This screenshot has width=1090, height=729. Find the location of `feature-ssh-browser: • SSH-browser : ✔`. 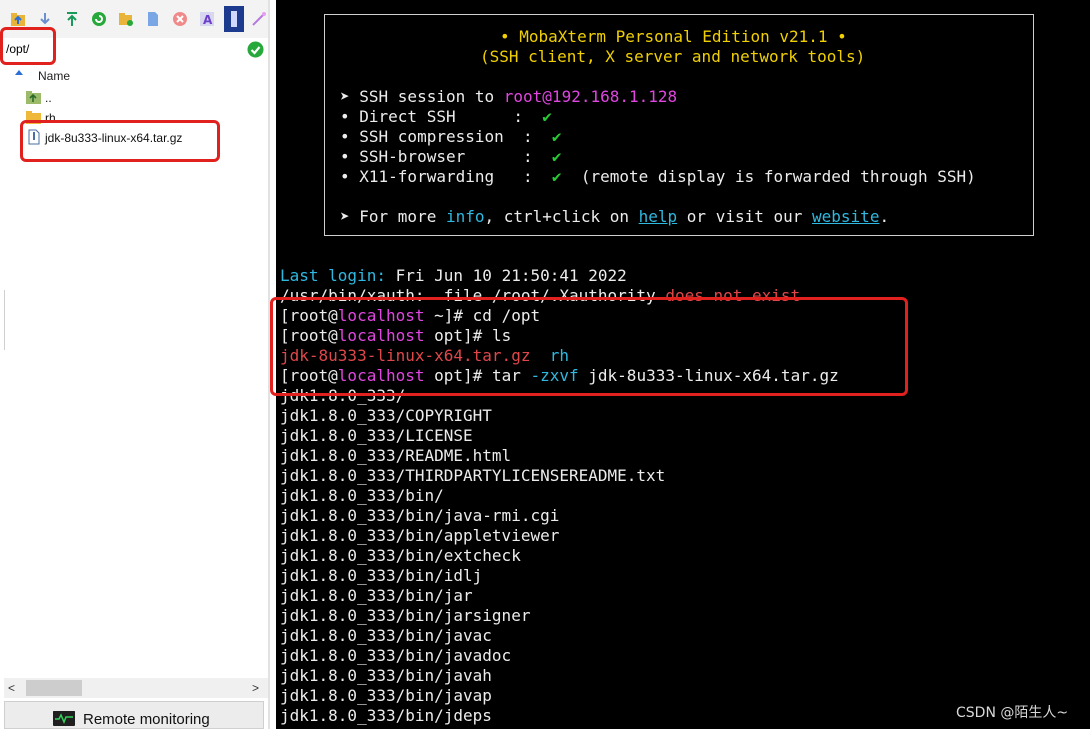

feature-ssh-browser: • SSH-browser : ✔ is located at coordinates (451, 156).